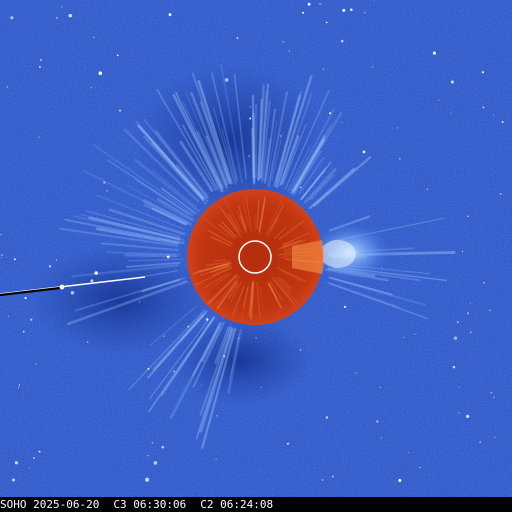 The height and width of the screenshot is (512, 512). Describe the element at coordinates (13, 504) in the screenshot. I see `observatory-label: SOHO` at that location.